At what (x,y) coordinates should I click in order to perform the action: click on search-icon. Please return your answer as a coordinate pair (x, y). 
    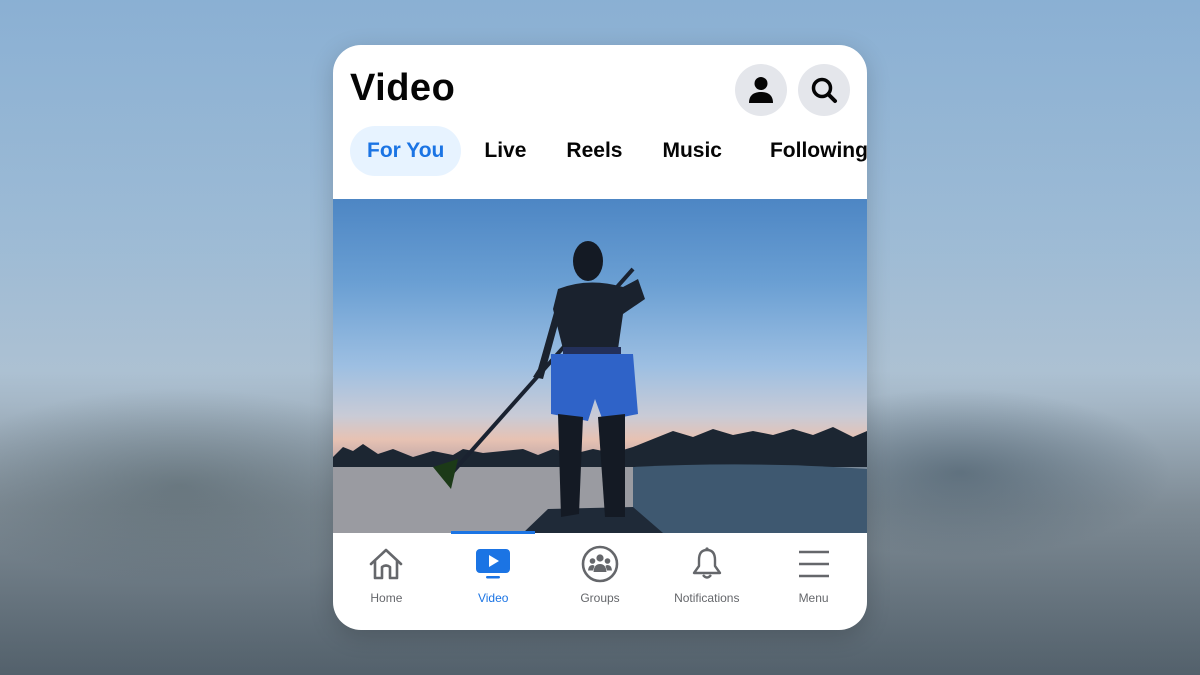
    Looking at the image, I should click on (824, 90).